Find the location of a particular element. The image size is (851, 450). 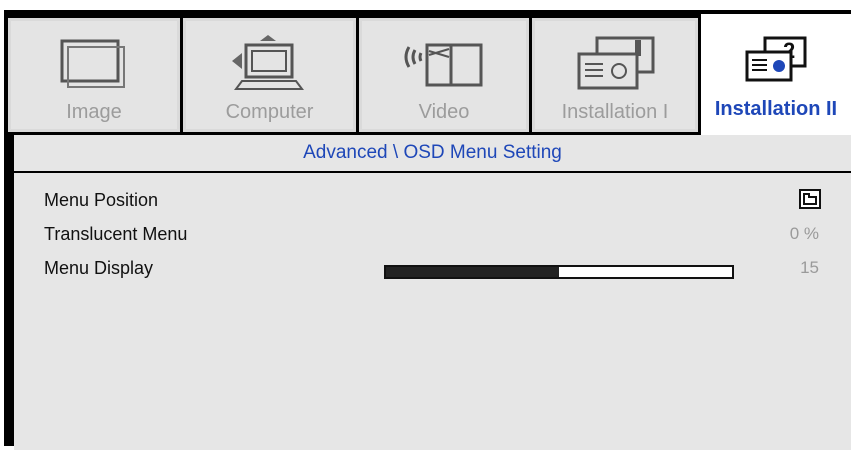

setting-row-menu-display: Menu Display 15 is located at coordinates (432, 268).